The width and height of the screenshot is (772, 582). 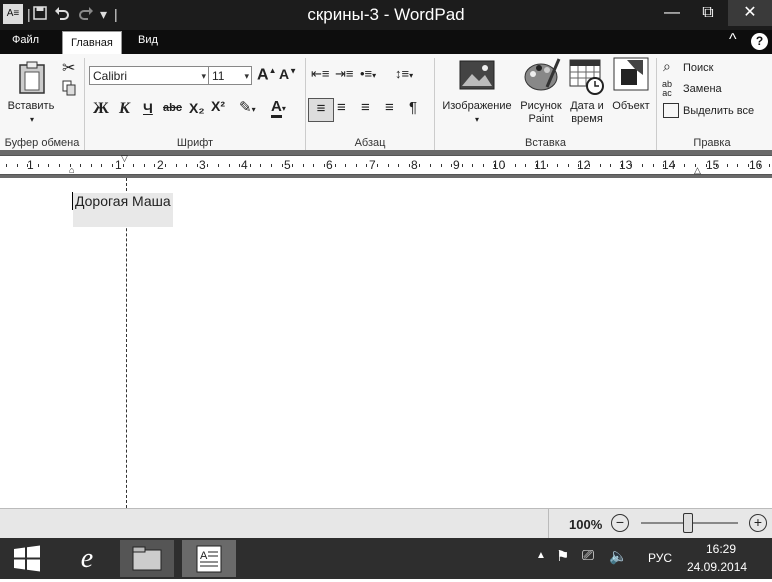 What do you see at coordinates (631, 106) in the screenshot?
I see `insert-object-button: Объект` at bounding box center [631, 106].